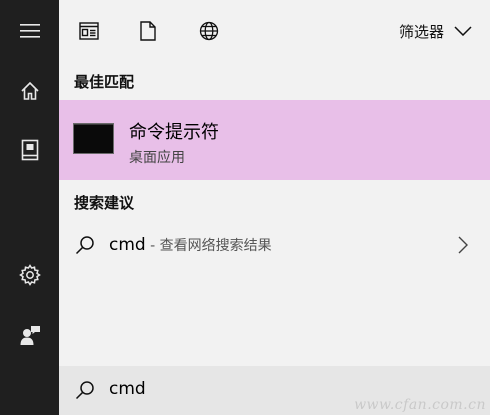 The image size is (490, 415). I want to click on documents-scope-button, so click(148, 31).